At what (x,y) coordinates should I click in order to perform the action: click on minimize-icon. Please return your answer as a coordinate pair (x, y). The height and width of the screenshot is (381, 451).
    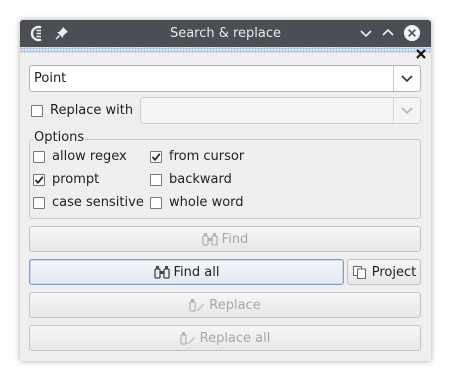
    Looking at the image, I should click on (366, 33).